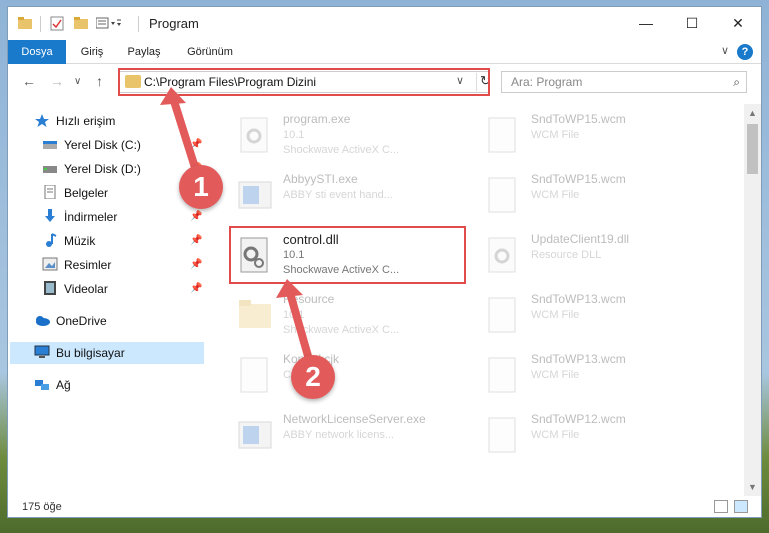 This screenshot has width=769, height=533. What do you see at coordinates (313, 377) in the screenshot?
I see `callout-2: 2` at bounding box center [313, 377].